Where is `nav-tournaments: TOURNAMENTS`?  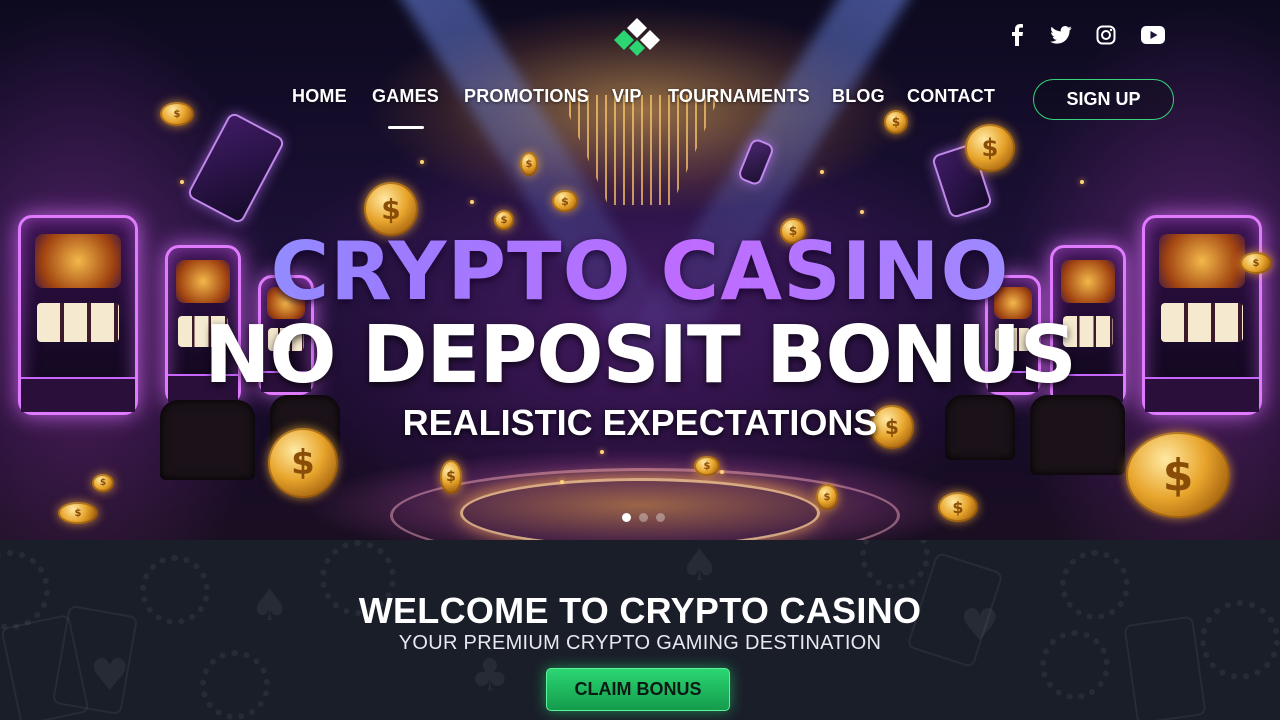 nav-tournaments: TOURNAMENTS is located at coordinates (739, 96).